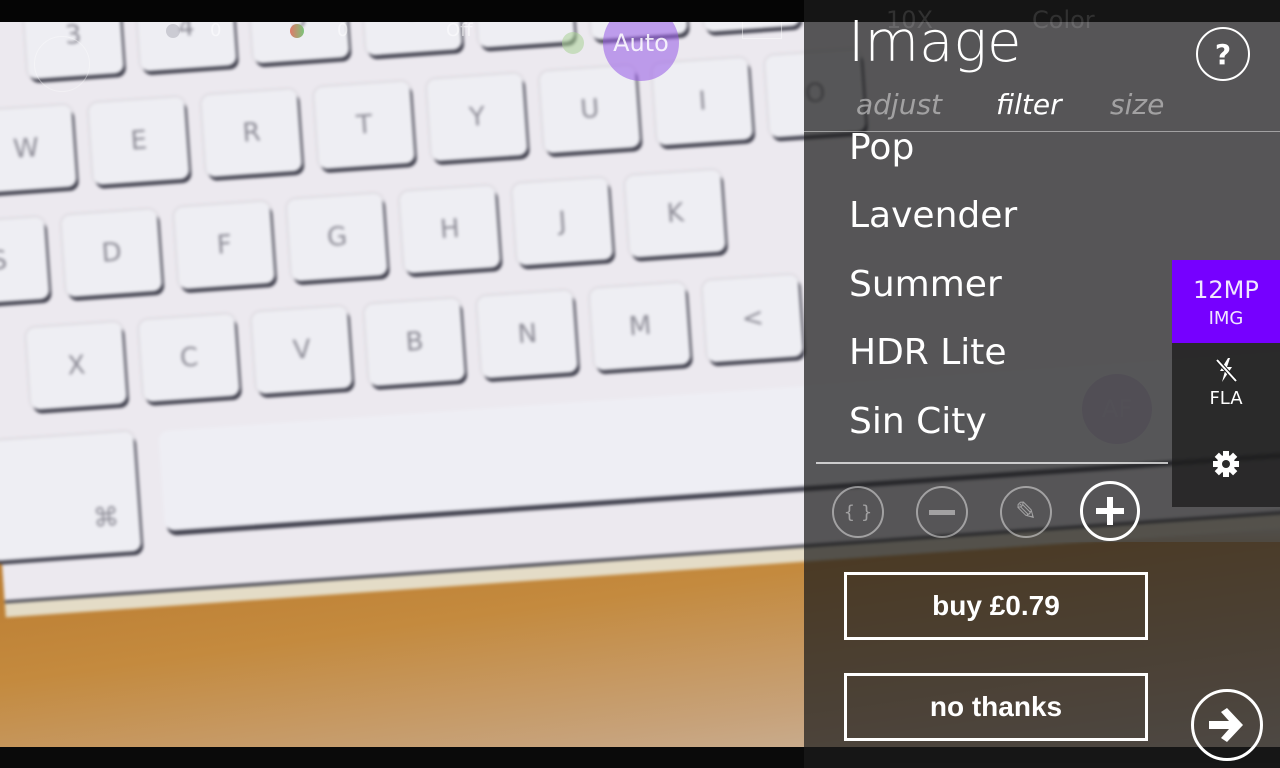 The height and width of the screenshot is (768, 1280). I want to click on filter-list: Pop Lavender Summer HDR Lite Sin City, so click(988, 296).